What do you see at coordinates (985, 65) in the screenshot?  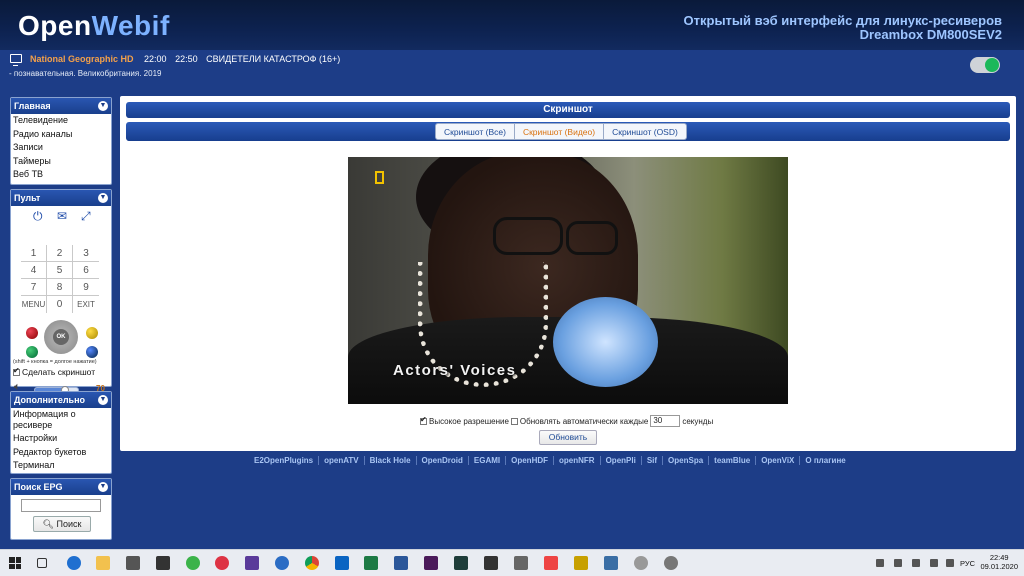 I see `theme-toggle` at bounding box center [985, 65].